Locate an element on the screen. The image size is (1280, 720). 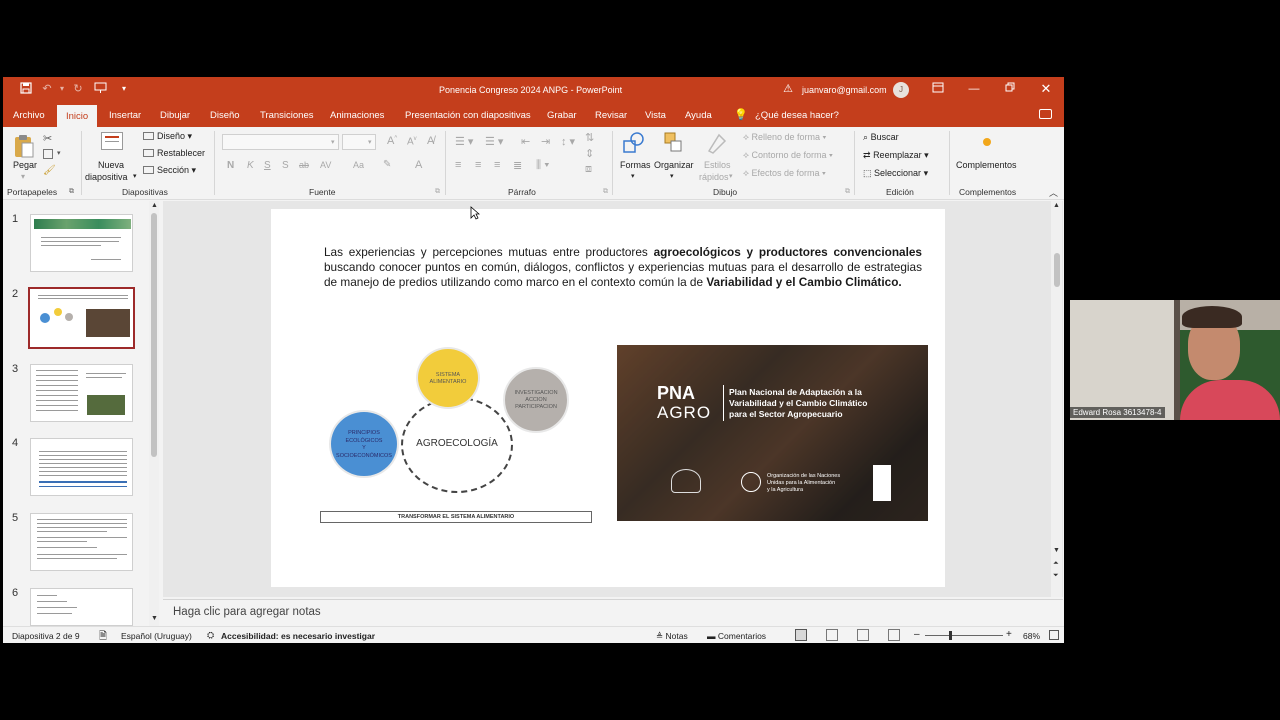
shape-effects-button: ⟡ Efectos de forma ▾ is located at coordinates (784, 173).